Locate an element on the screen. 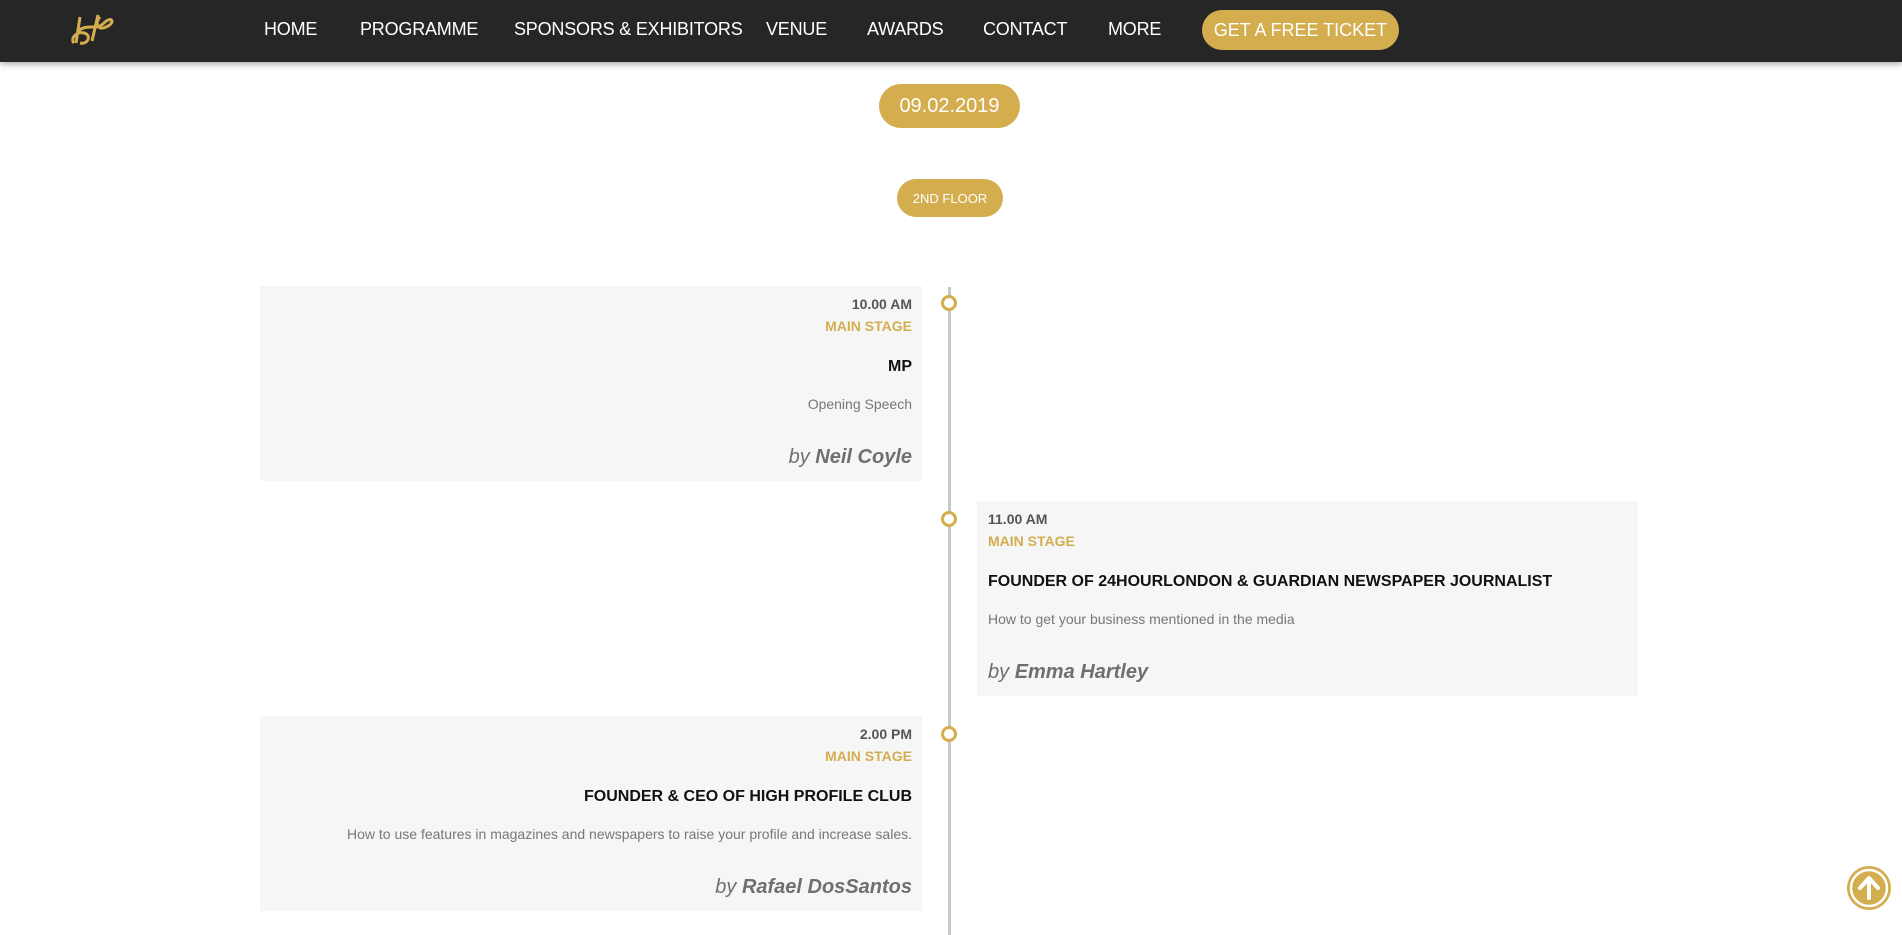  nav-programme: PROGRAMME is located at coordinates (419, 29).